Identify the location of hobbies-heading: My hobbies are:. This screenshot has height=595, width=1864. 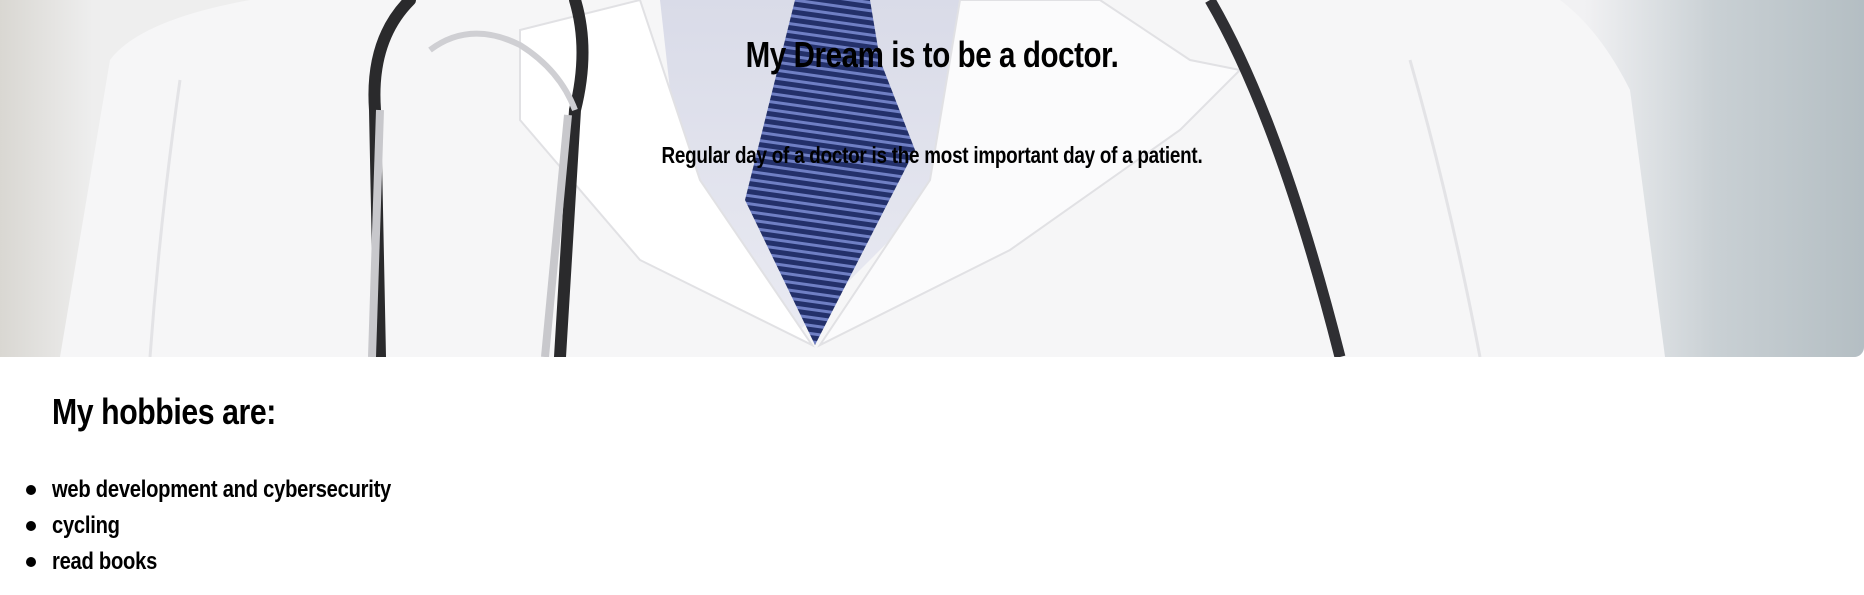
(164, 411).